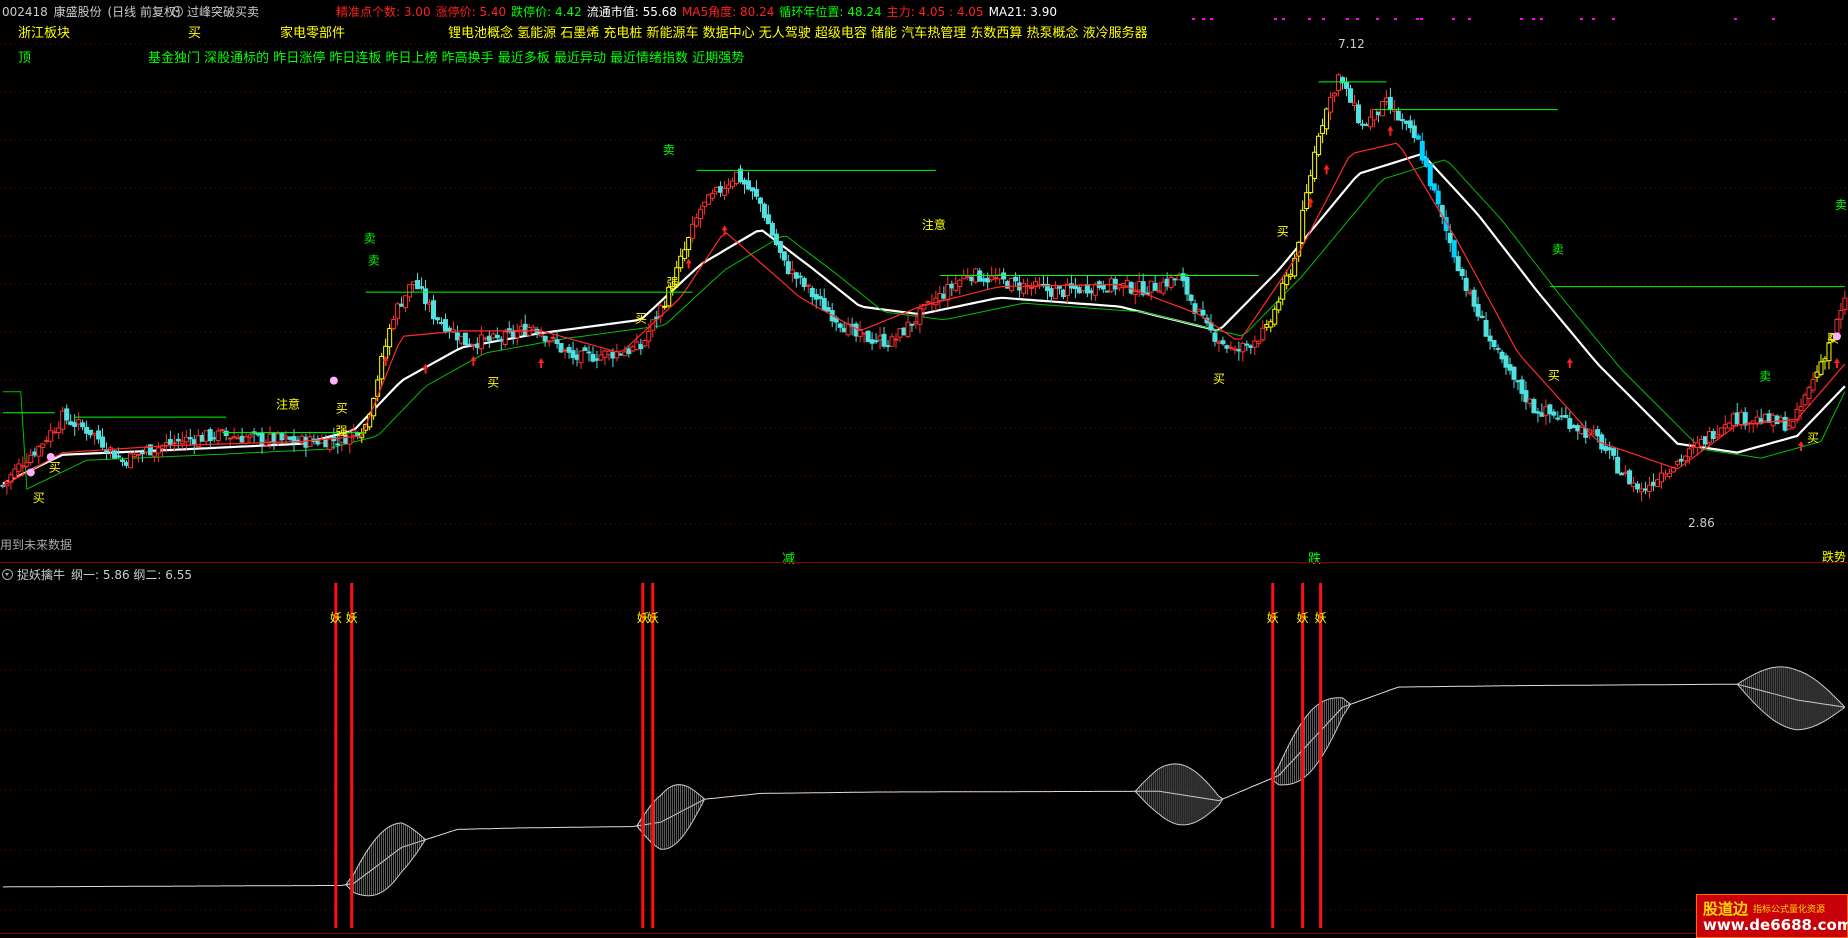 Image resolution: width=1848 pixels, height=938 pixels. I want to click on demon-signal-label-0: 妖, so click(336, 618).